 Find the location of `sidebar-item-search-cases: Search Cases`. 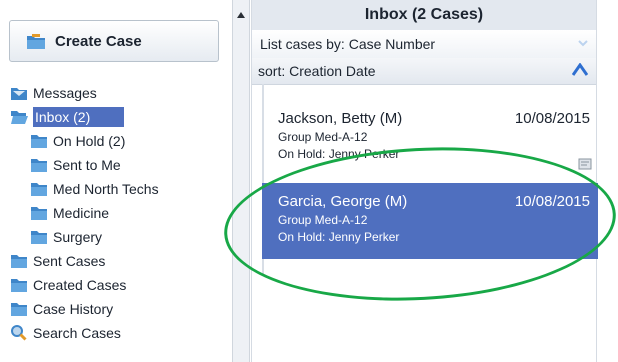

sidebar-item-search-cases: Search Cases is located at coordinates (65, 333).